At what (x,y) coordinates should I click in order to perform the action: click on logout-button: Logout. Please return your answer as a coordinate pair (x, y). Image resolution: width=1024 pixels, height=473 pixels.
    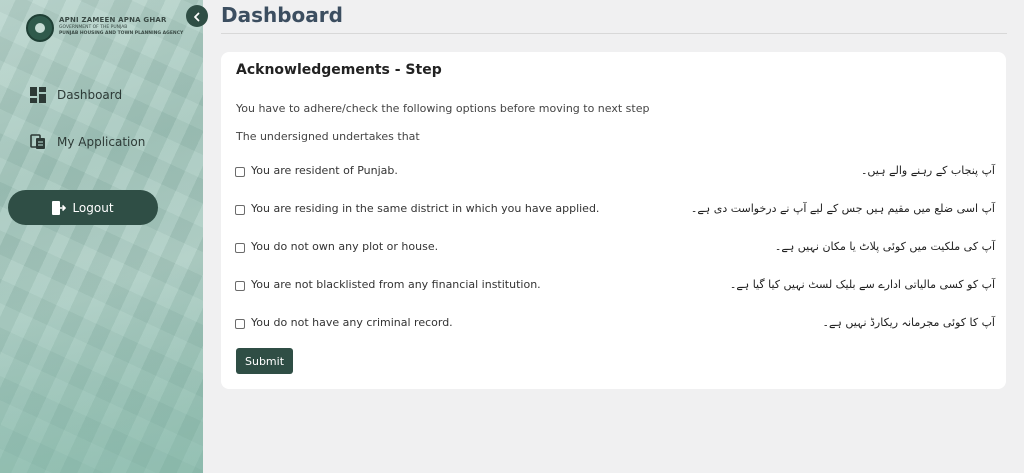
    Looking at the image, I should click on (83, 207).